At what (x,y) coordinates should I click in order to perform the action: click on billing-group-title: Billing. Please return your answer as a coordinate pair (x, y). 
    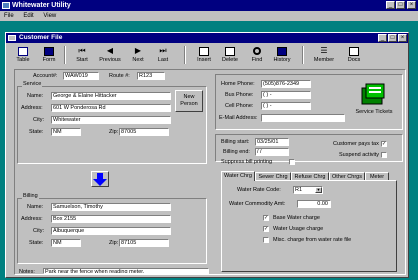
    Looking at the image, I should click on (30, 196).